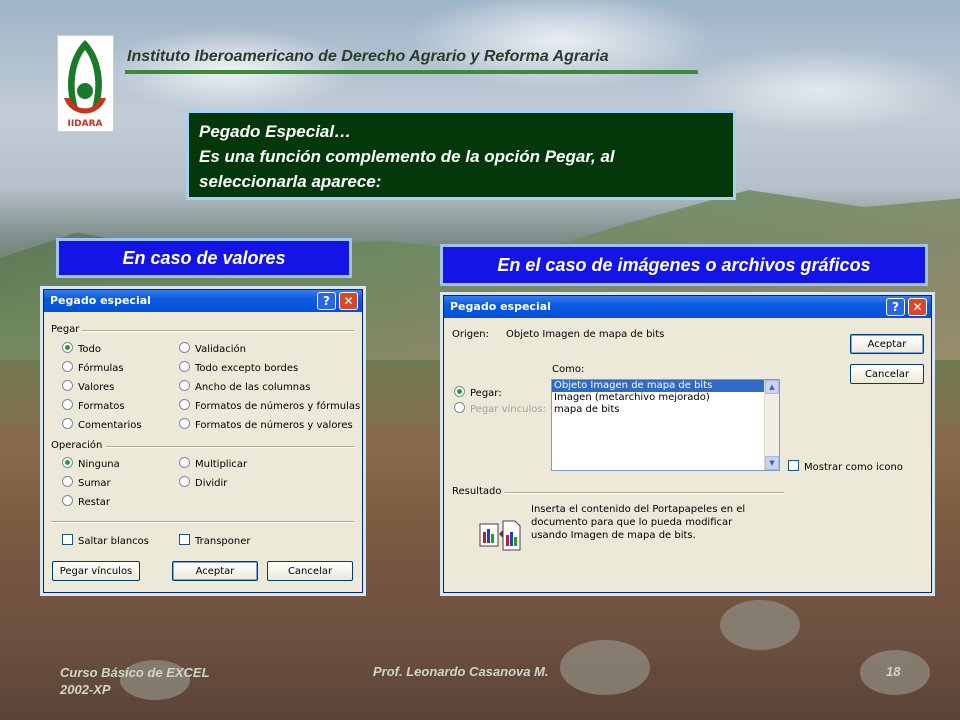 This screenshot has width=960, height=720. I want to click on option-todo: Todo, so click(81, 348).